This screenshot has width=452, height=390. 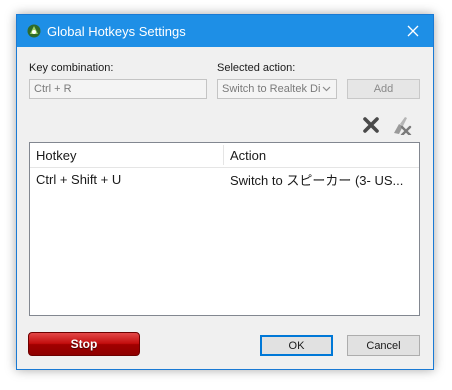 What do you see at coordinates (116, 31) in the screenshot?
I see `window-title: Global Hotkeys Settings` at bounding box center [116, 31].